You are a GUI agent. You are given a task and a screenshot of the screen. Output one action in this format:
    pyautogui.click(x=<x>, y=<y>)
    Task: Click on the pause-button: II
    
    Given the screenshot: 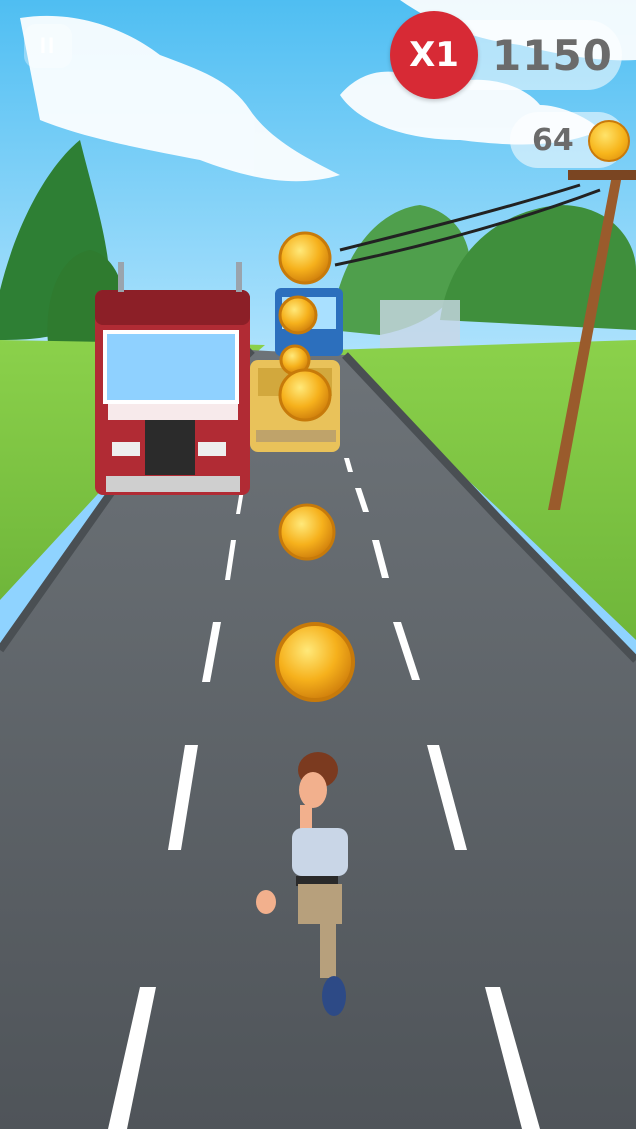 What is the action you would take?
    pyautogui.click(x=48, y=46)
    